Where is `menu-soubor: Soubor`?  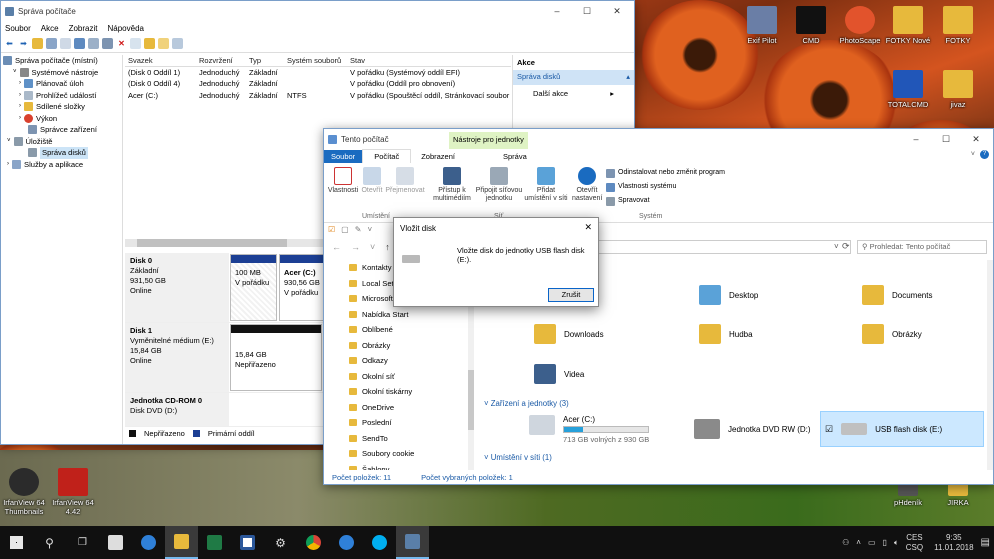
menu-soubor: Soubor is located at coordinates (18, 28).